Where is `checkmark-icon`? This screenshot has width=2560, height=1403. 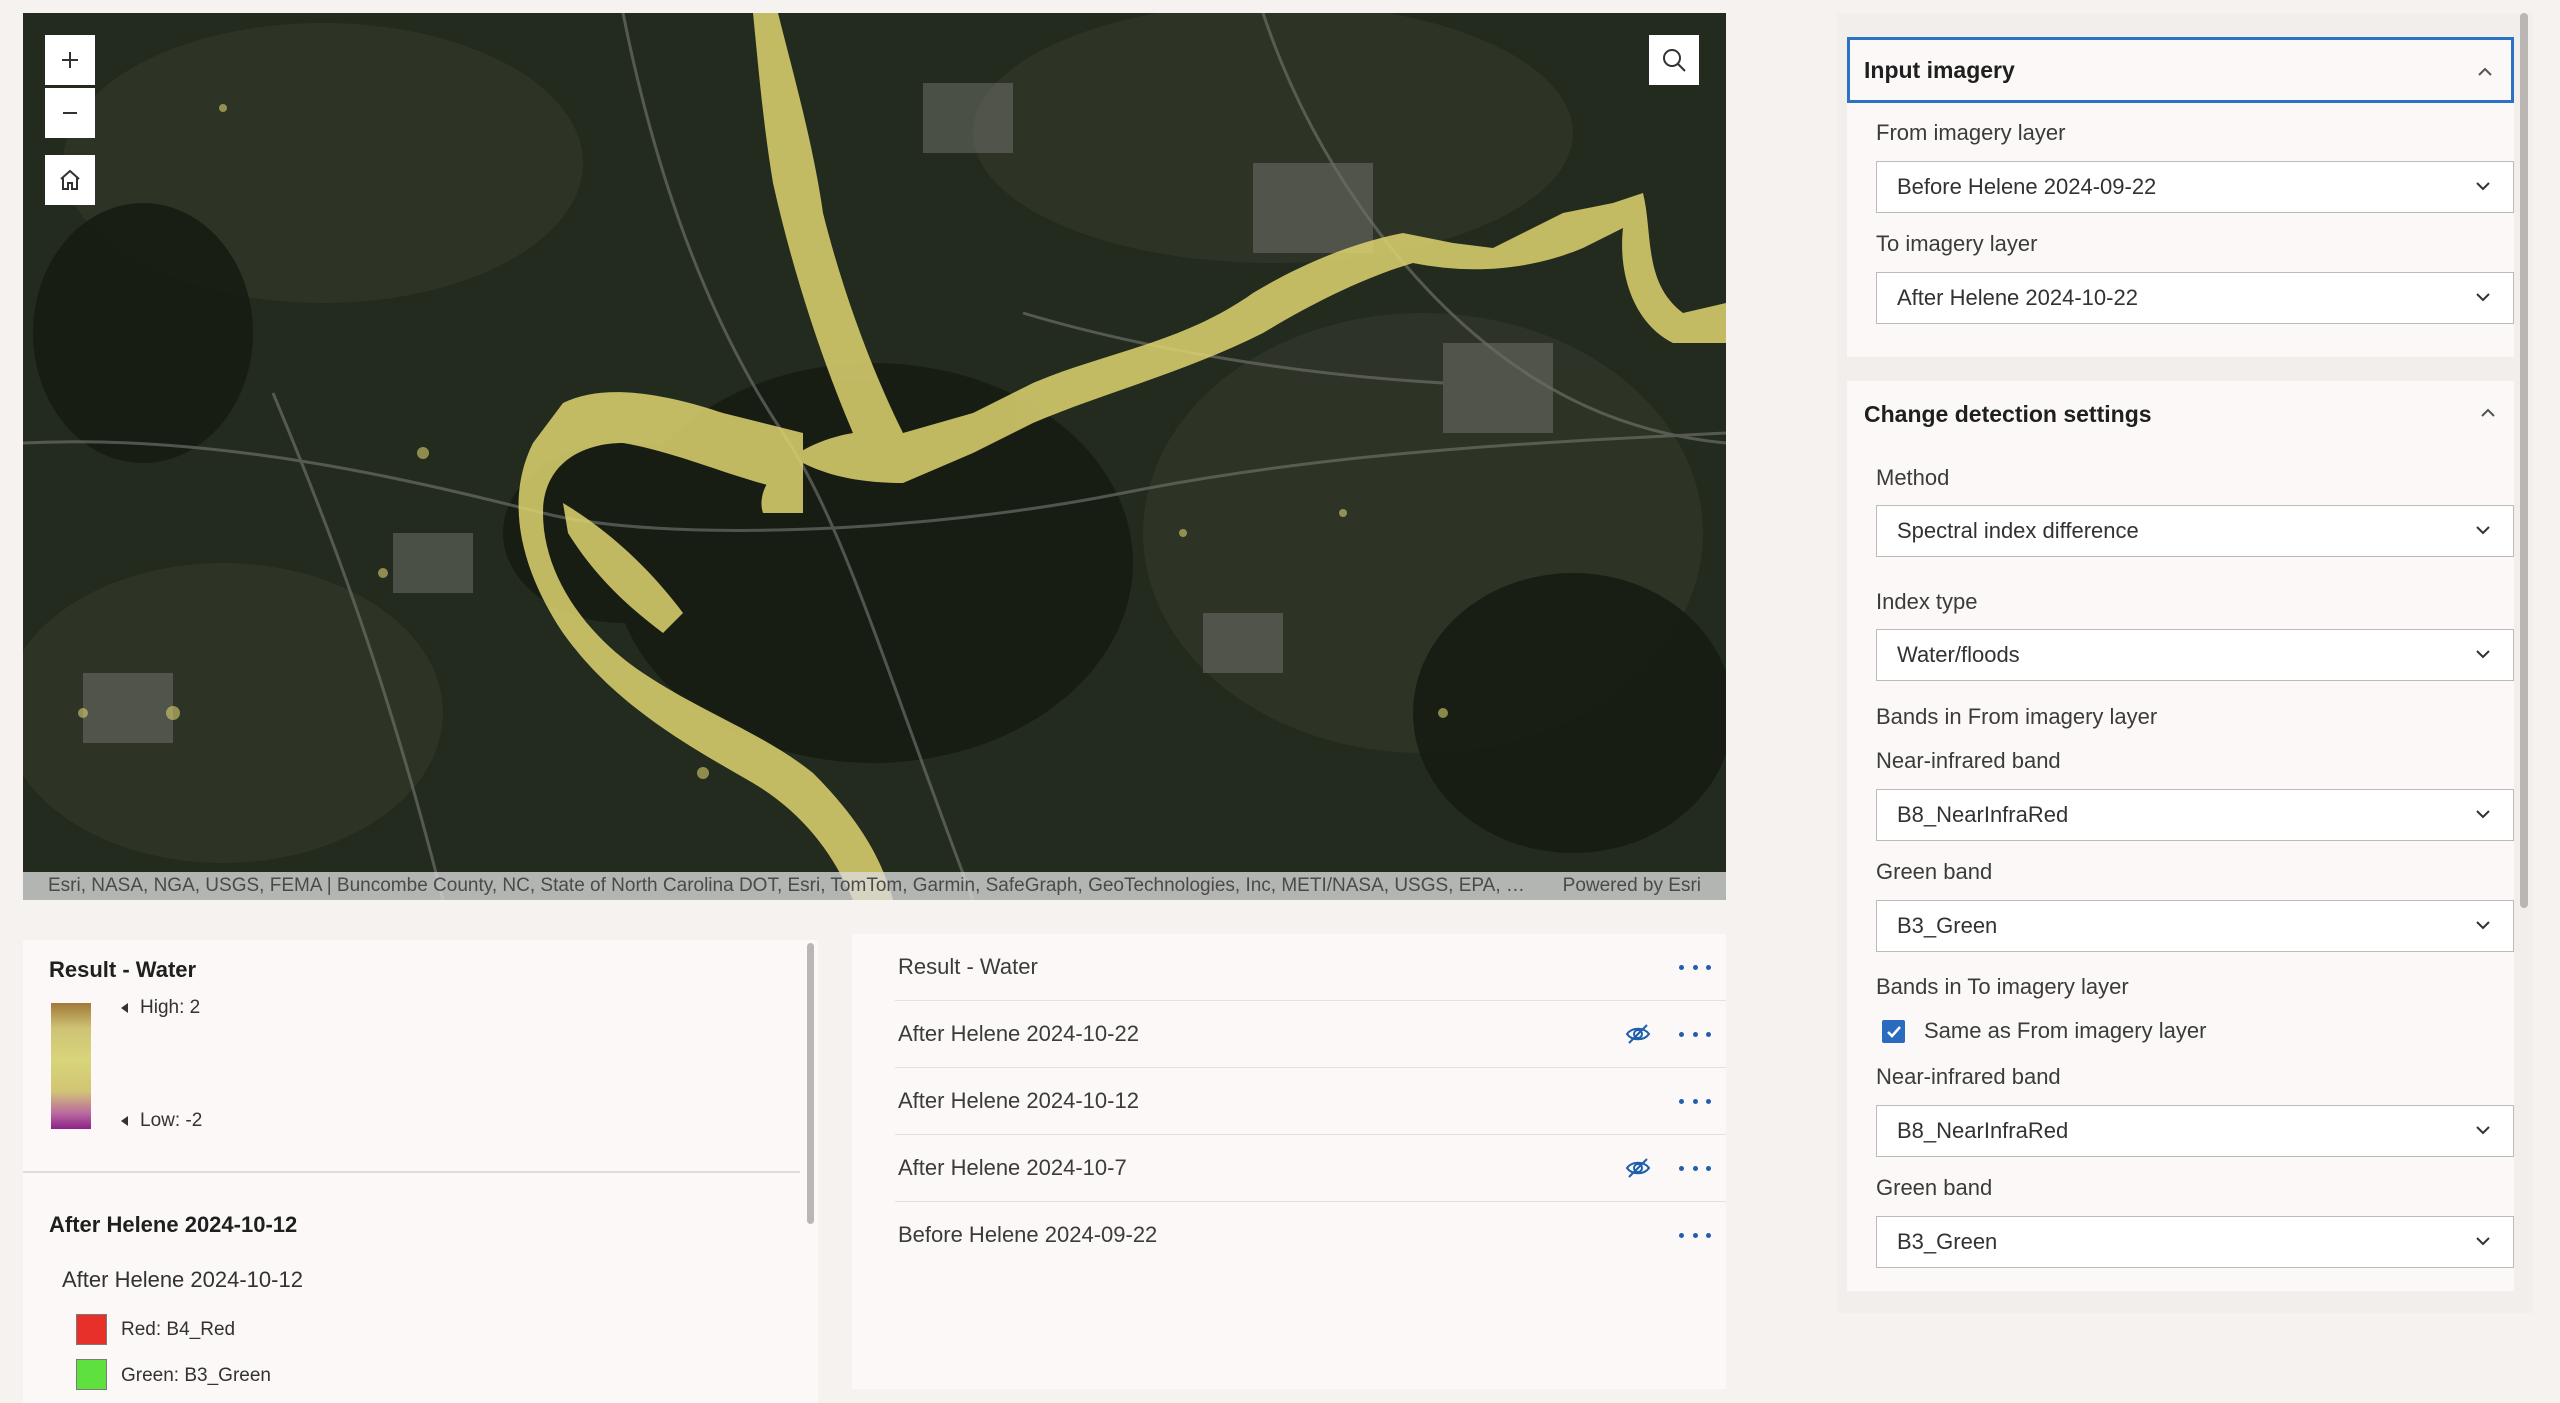
checkmark-icon is located at coordinates (1893, 1031).